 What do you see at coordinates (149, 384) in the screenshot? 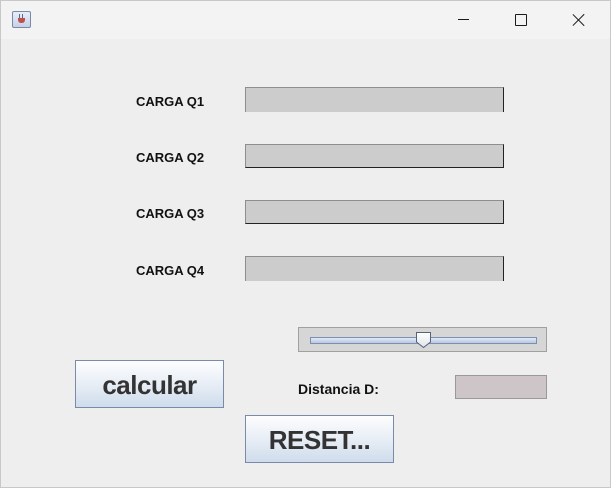
I see `calcular-button: calcular` at bounding box center [149, 384].